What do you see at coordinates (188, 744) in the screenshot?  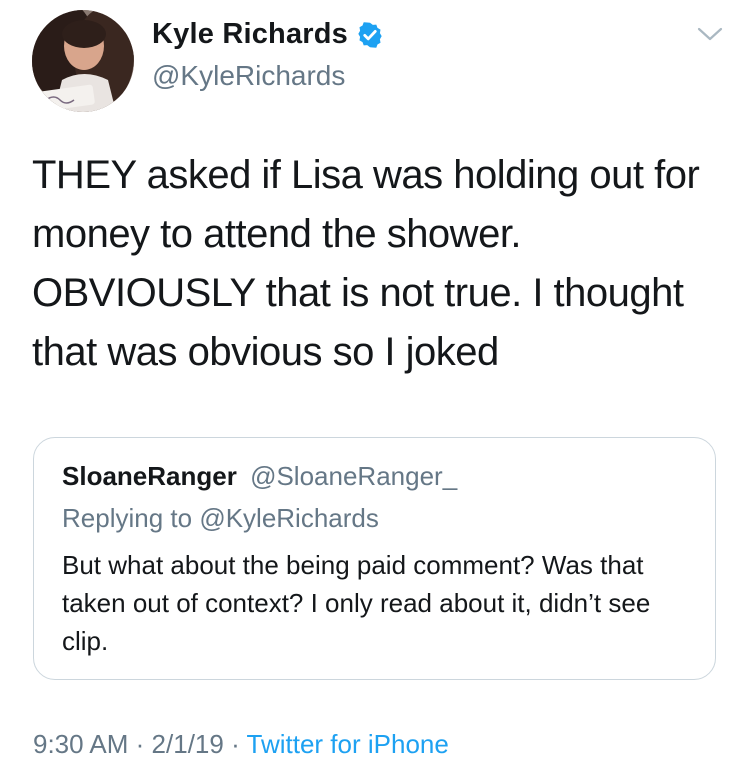 I see `tweet-date: 2/1/19` at bounding box center [188, 744].